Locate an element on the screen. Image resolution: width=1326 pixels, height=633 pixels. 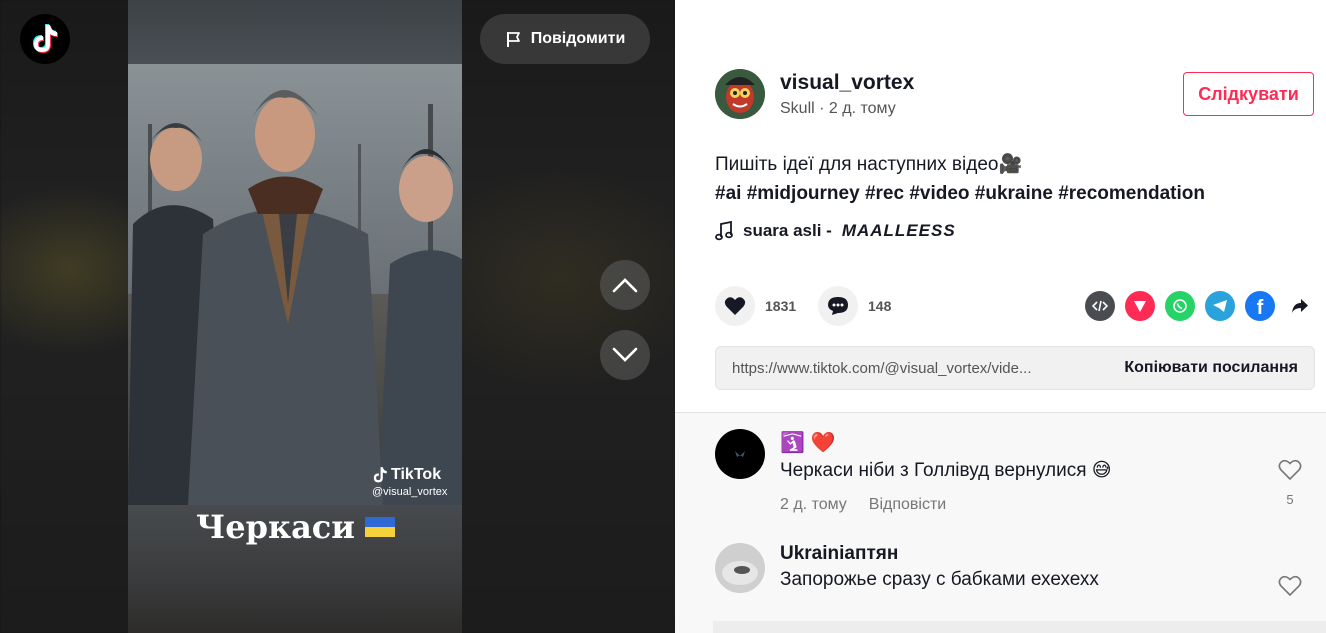
tiktok-logo-icon is located at coordinates (45, 39).